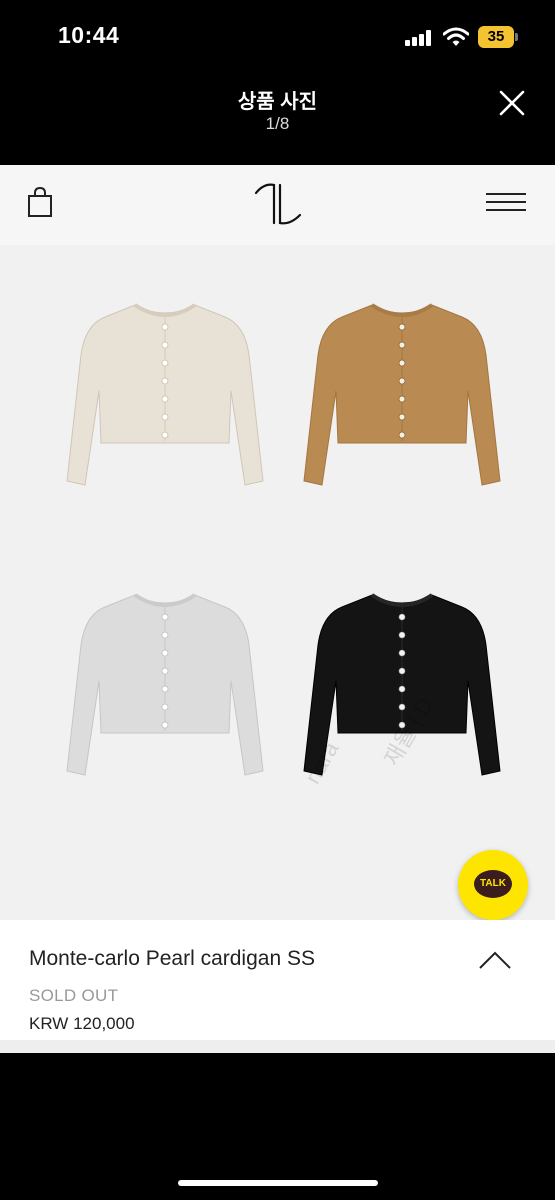 Image resolution: width=555 pixels, height=1200 pixels. What do you see at coordinates (165, 394) in the screenshot?
I see `cardigan-ivory-image` at bounding box center [165, 394].